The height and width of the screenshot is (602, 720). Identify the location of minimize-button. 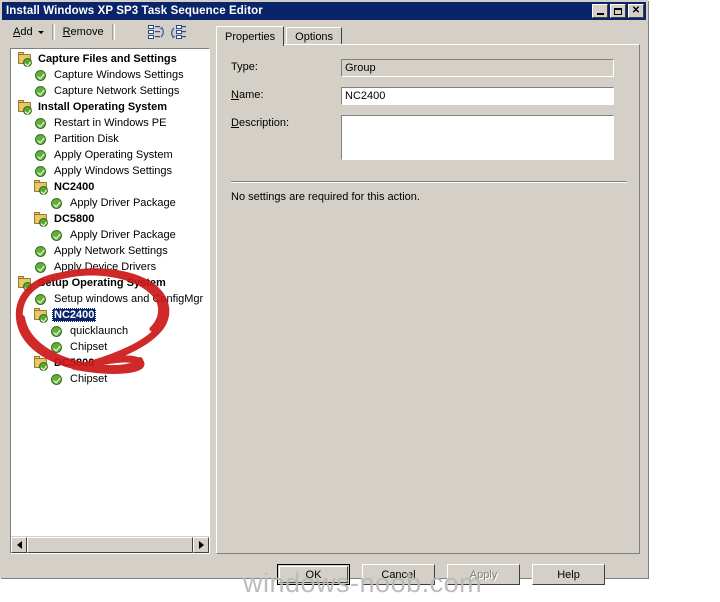
(600, 11).